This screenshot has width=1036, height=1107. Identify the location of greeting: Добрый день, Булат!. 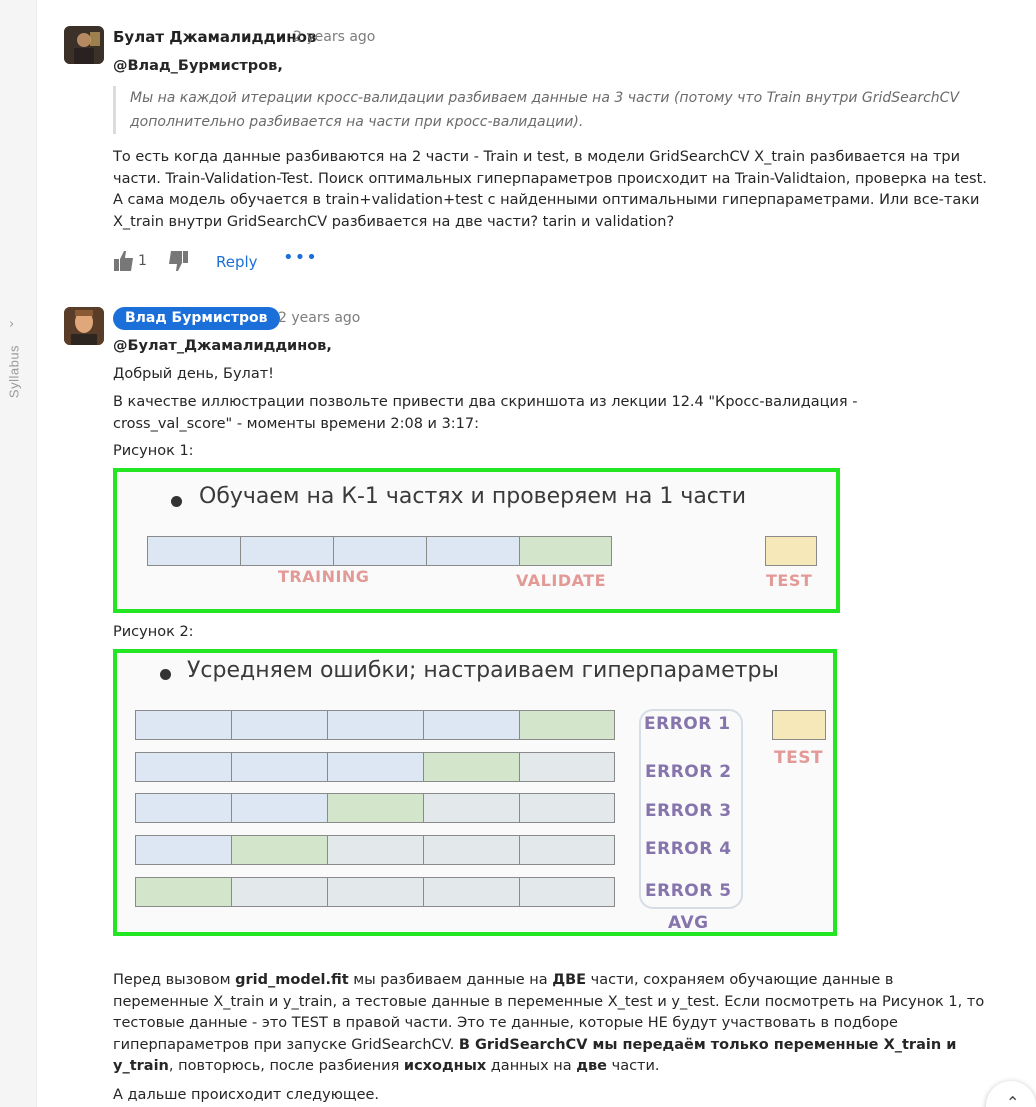
(193, 374).